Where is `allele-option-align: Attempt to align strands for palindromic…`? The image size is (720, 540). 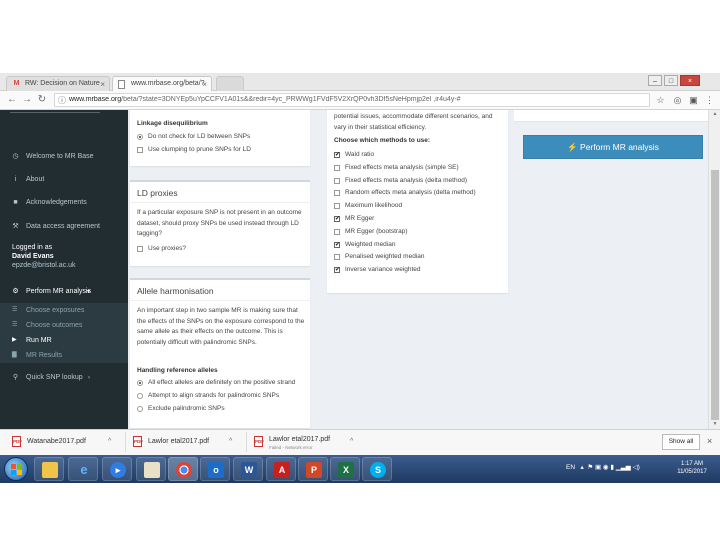 allele-option-align: Attempt to align strands for palindromic… is located at coordinates (208, 396).